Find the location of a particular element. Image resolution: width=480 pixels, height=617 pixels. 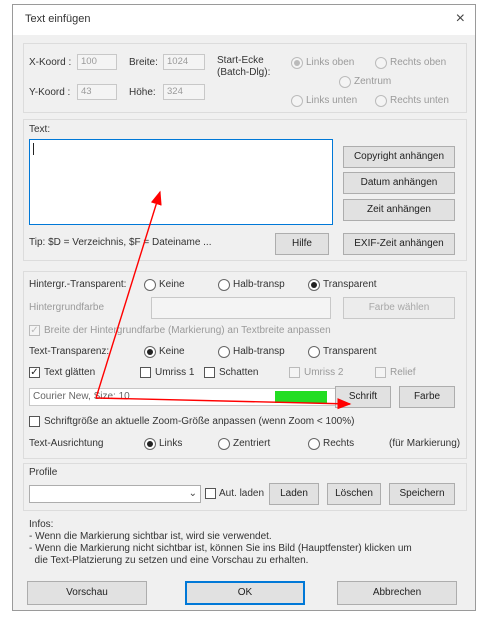

arrow-to-text-input is located at coordinates (128, 294).